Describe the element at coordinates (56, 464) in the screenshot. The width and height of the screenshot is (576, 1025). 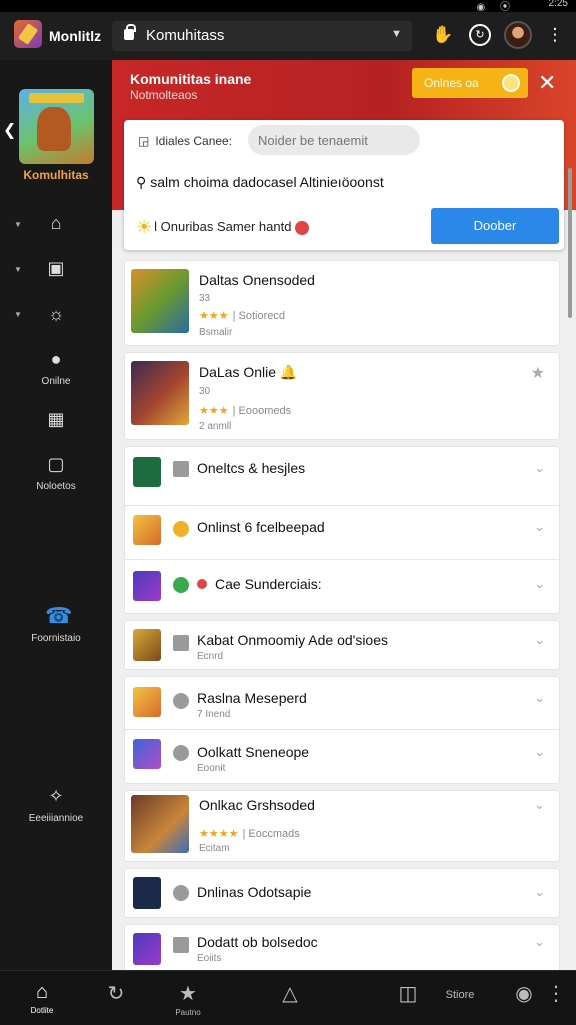
I see `screen-icon: ▢` at that location.